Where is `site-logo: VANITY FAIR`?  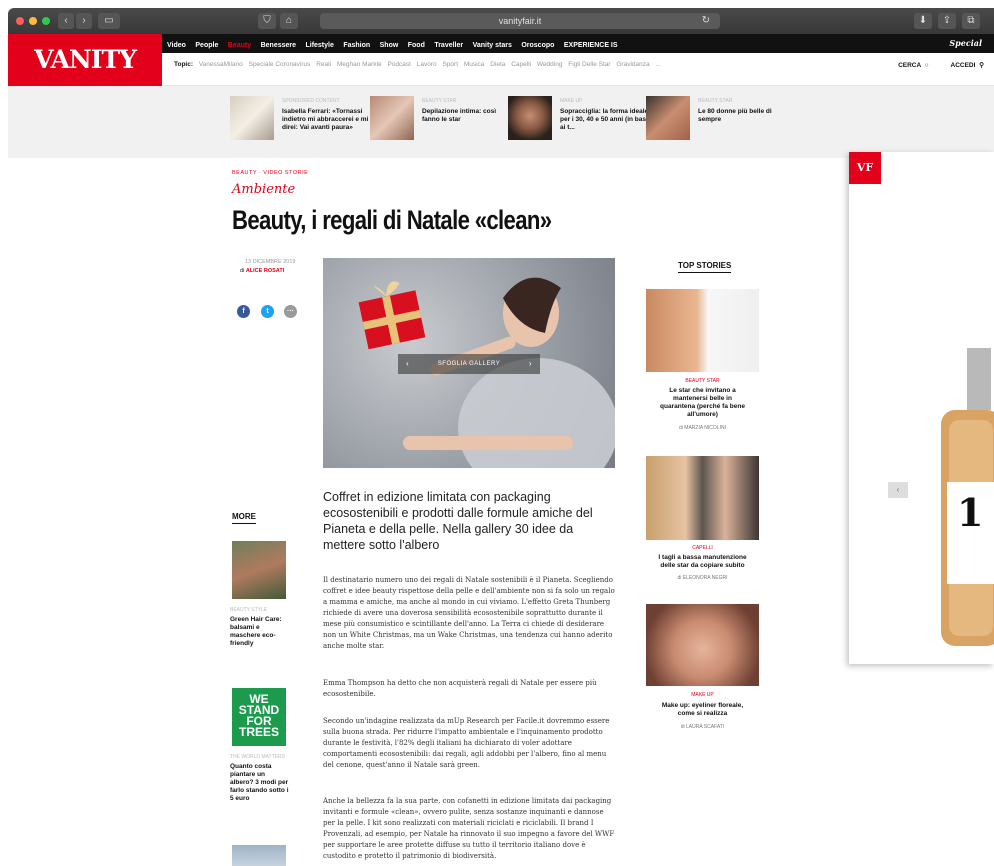 site-logo: VANITY FAIR is located at coordinates (85, 80).